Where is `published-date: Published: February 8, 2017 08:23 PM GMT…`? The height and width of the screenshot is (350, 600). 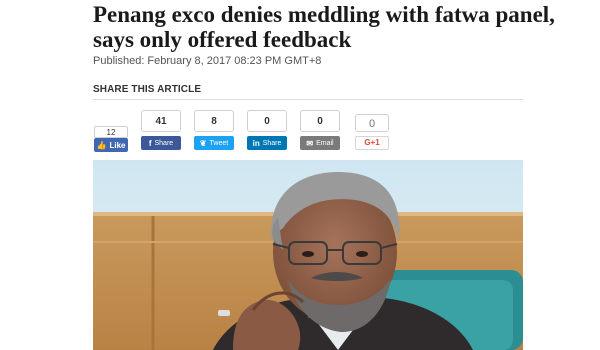 published-date: Published: February 8, 2017 08:23 PM GMT… is located at coordinates (207, 61).